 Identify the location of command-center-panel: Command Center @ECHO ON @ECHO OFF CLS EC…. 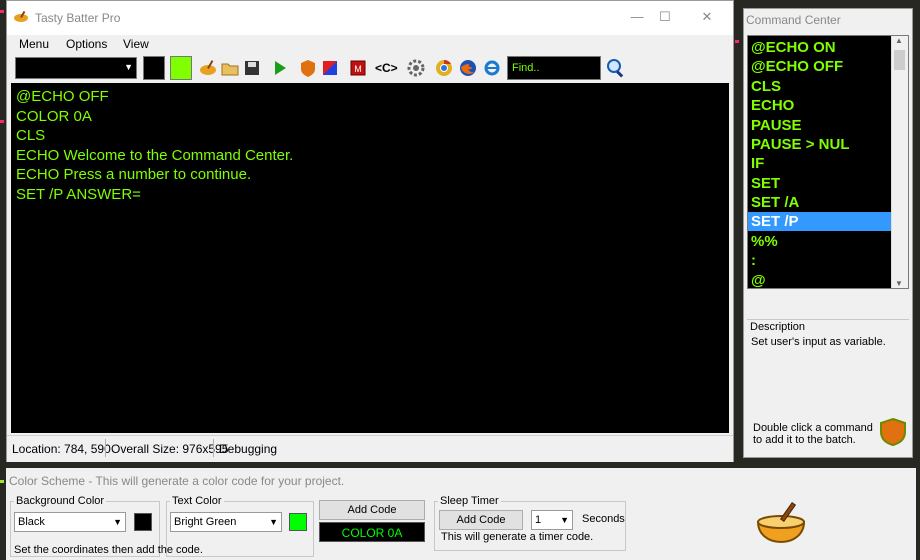
(828, 233).